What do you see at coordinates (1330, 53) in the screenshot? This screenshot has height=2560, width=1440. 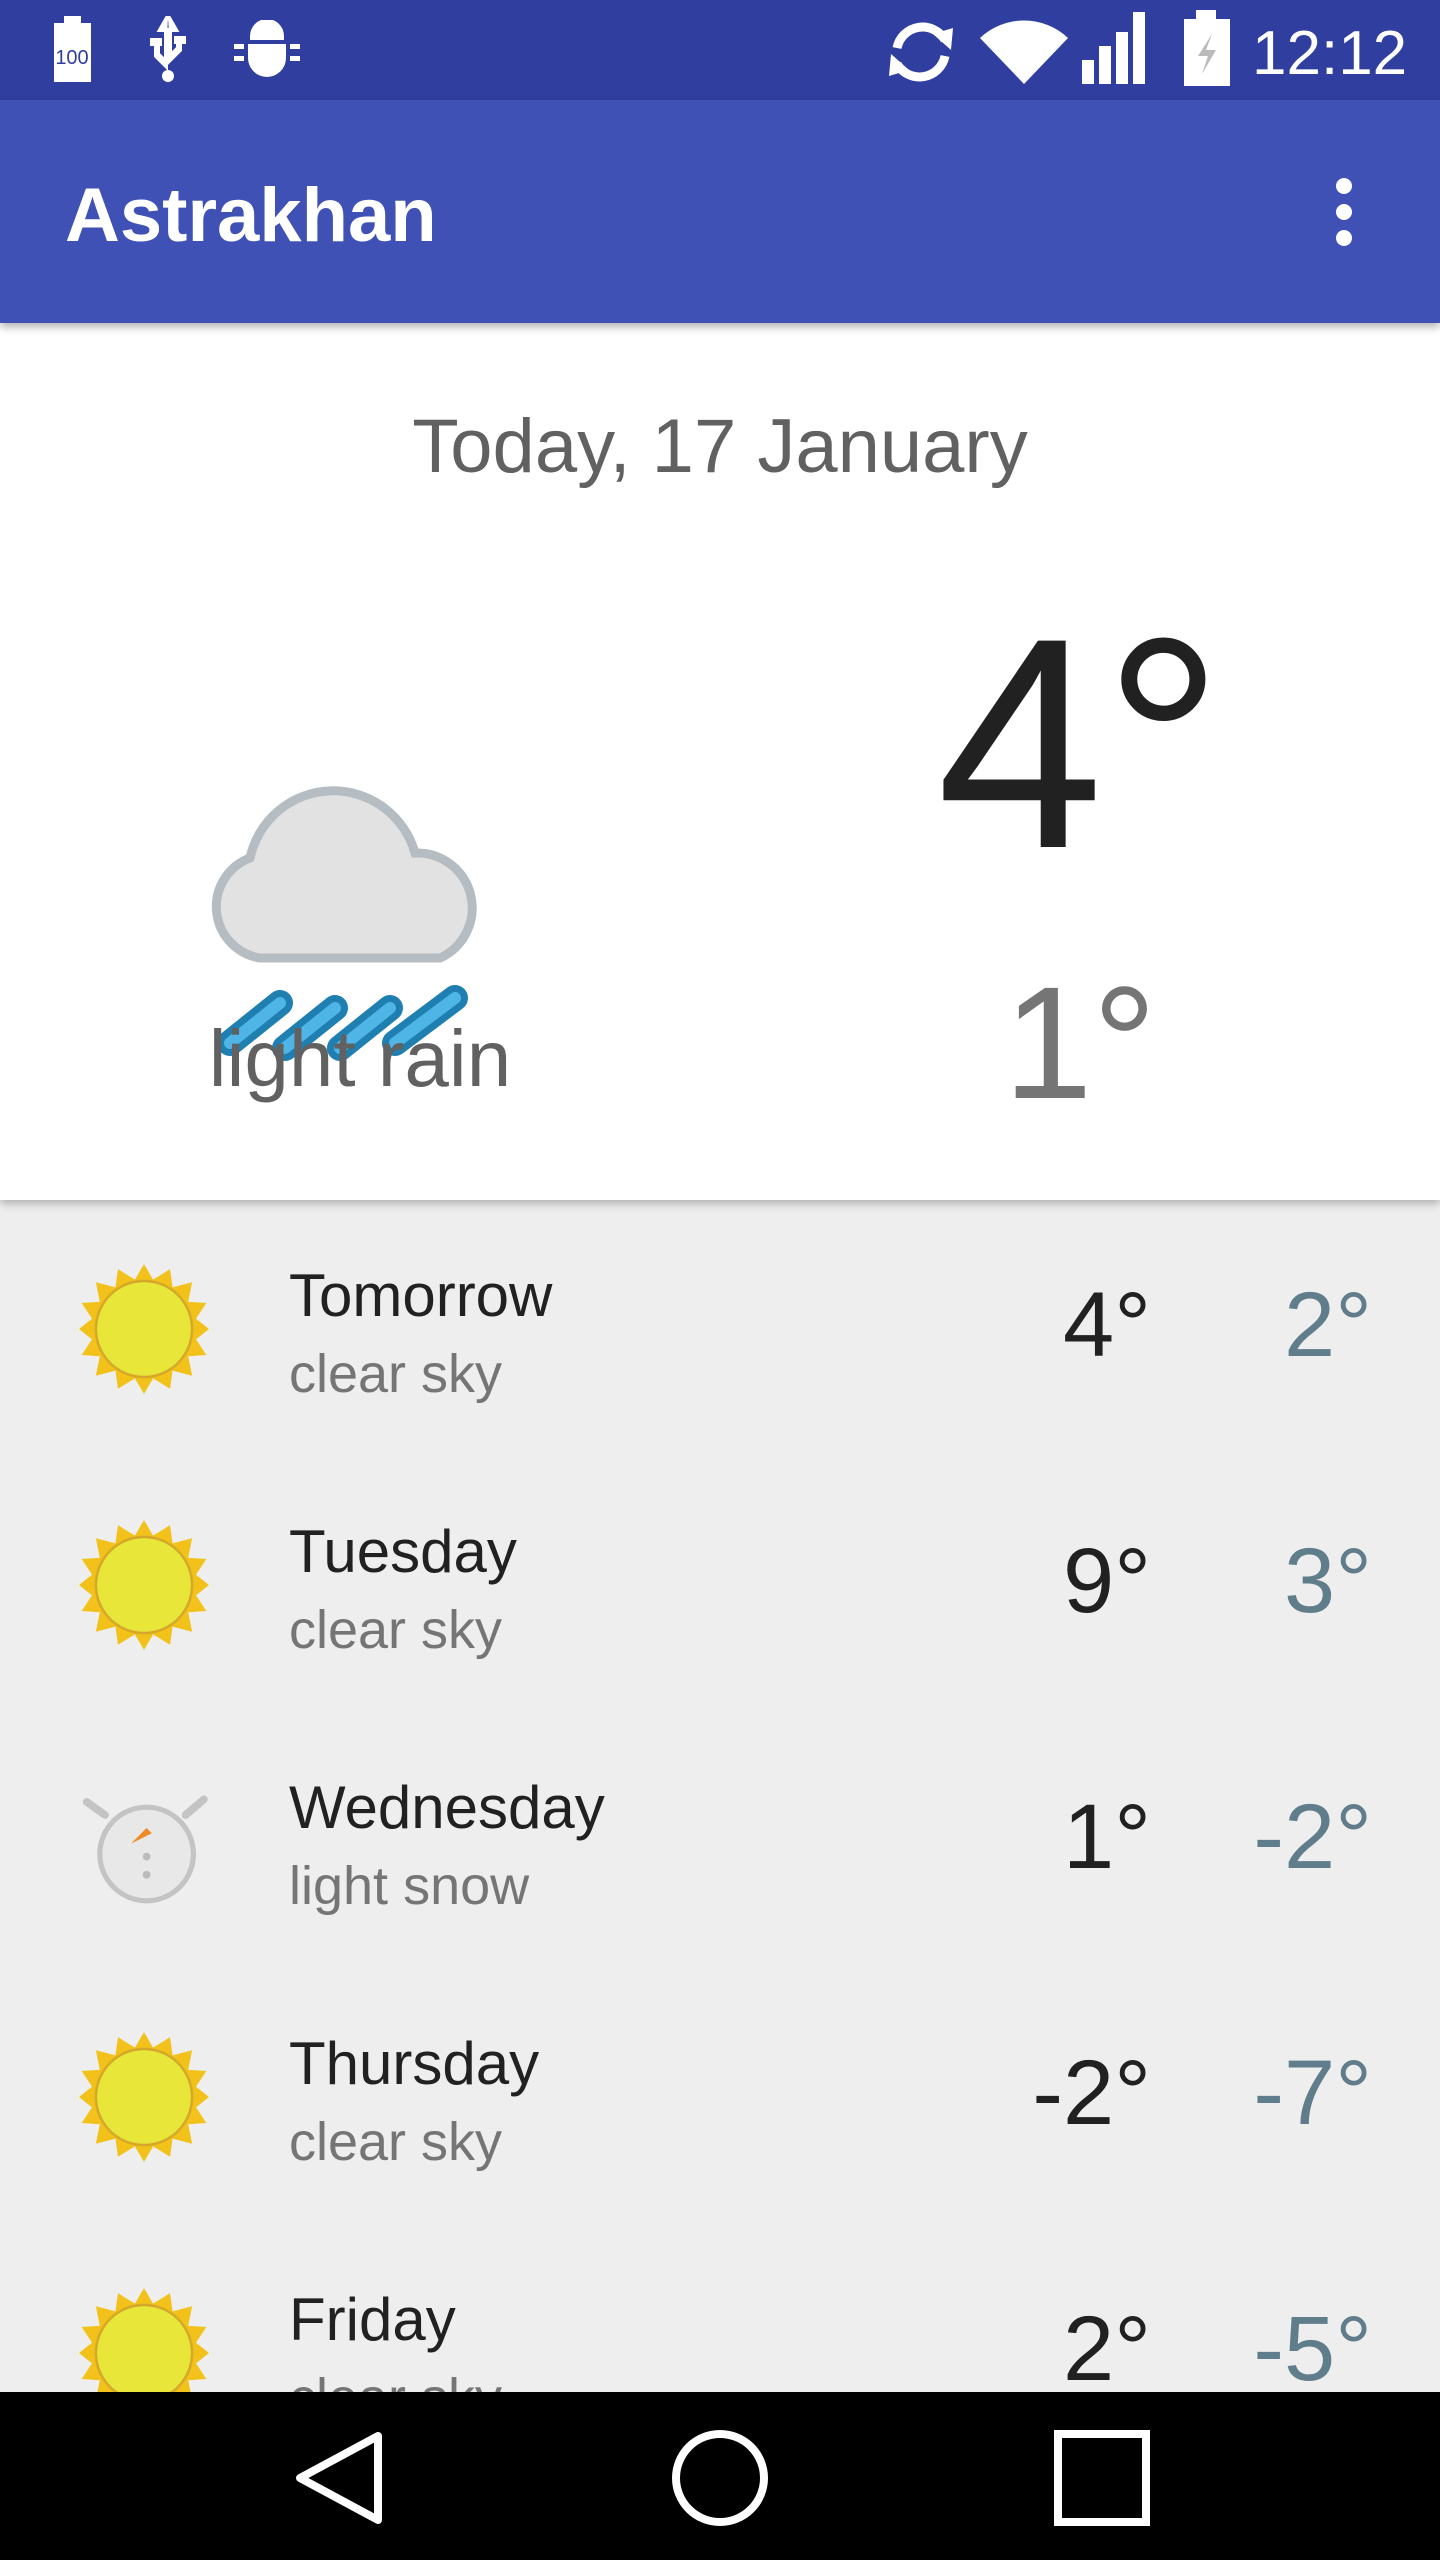 I see `status-time: 12:12` at bounding box center [1330, 53].